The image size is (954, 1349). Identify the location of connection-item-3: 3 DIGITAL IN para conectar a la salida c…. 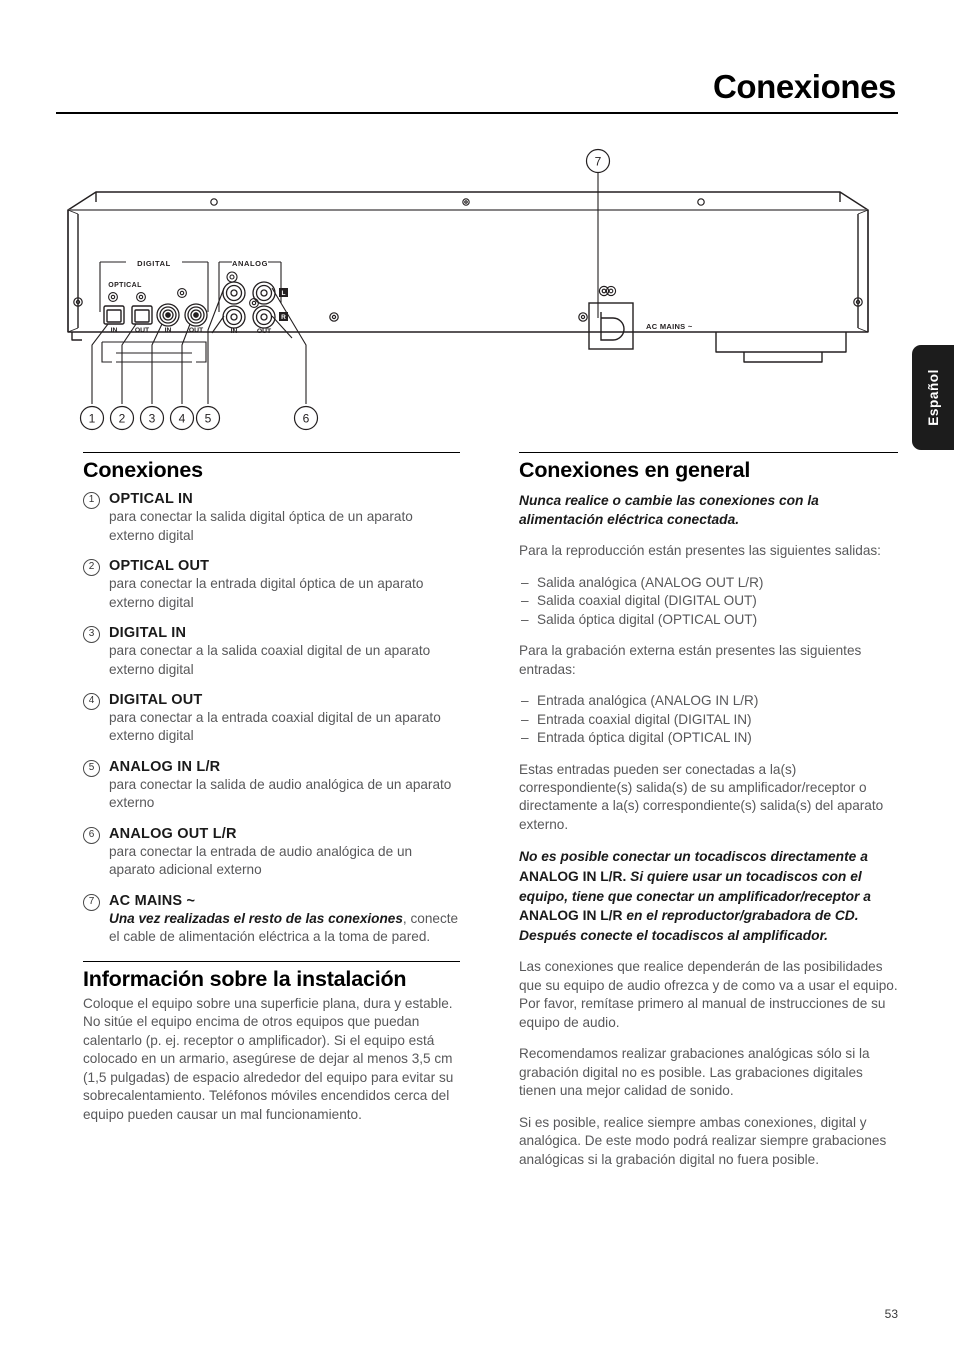
(271, 652).